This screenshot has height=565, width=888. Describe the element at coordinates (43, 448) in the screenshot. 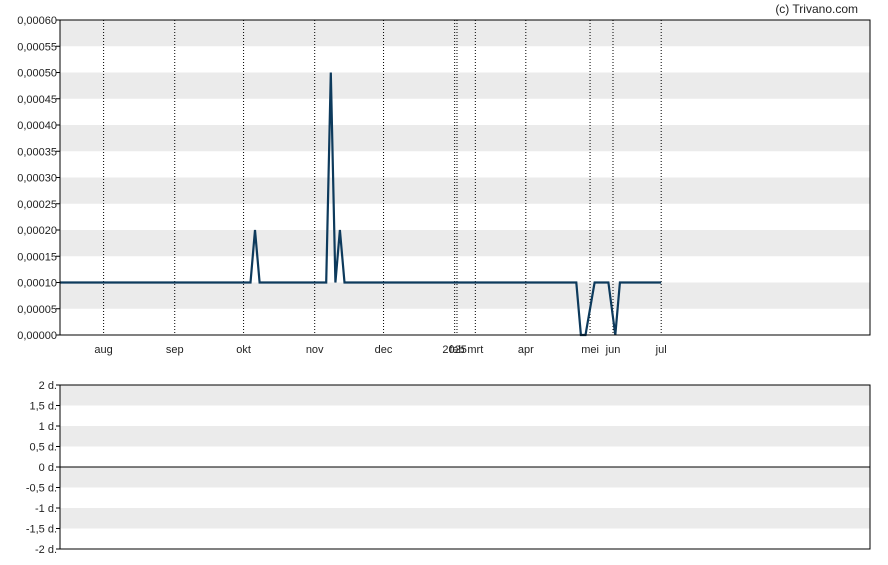

I see `y-tick-label: 0,5 d.` at that location.